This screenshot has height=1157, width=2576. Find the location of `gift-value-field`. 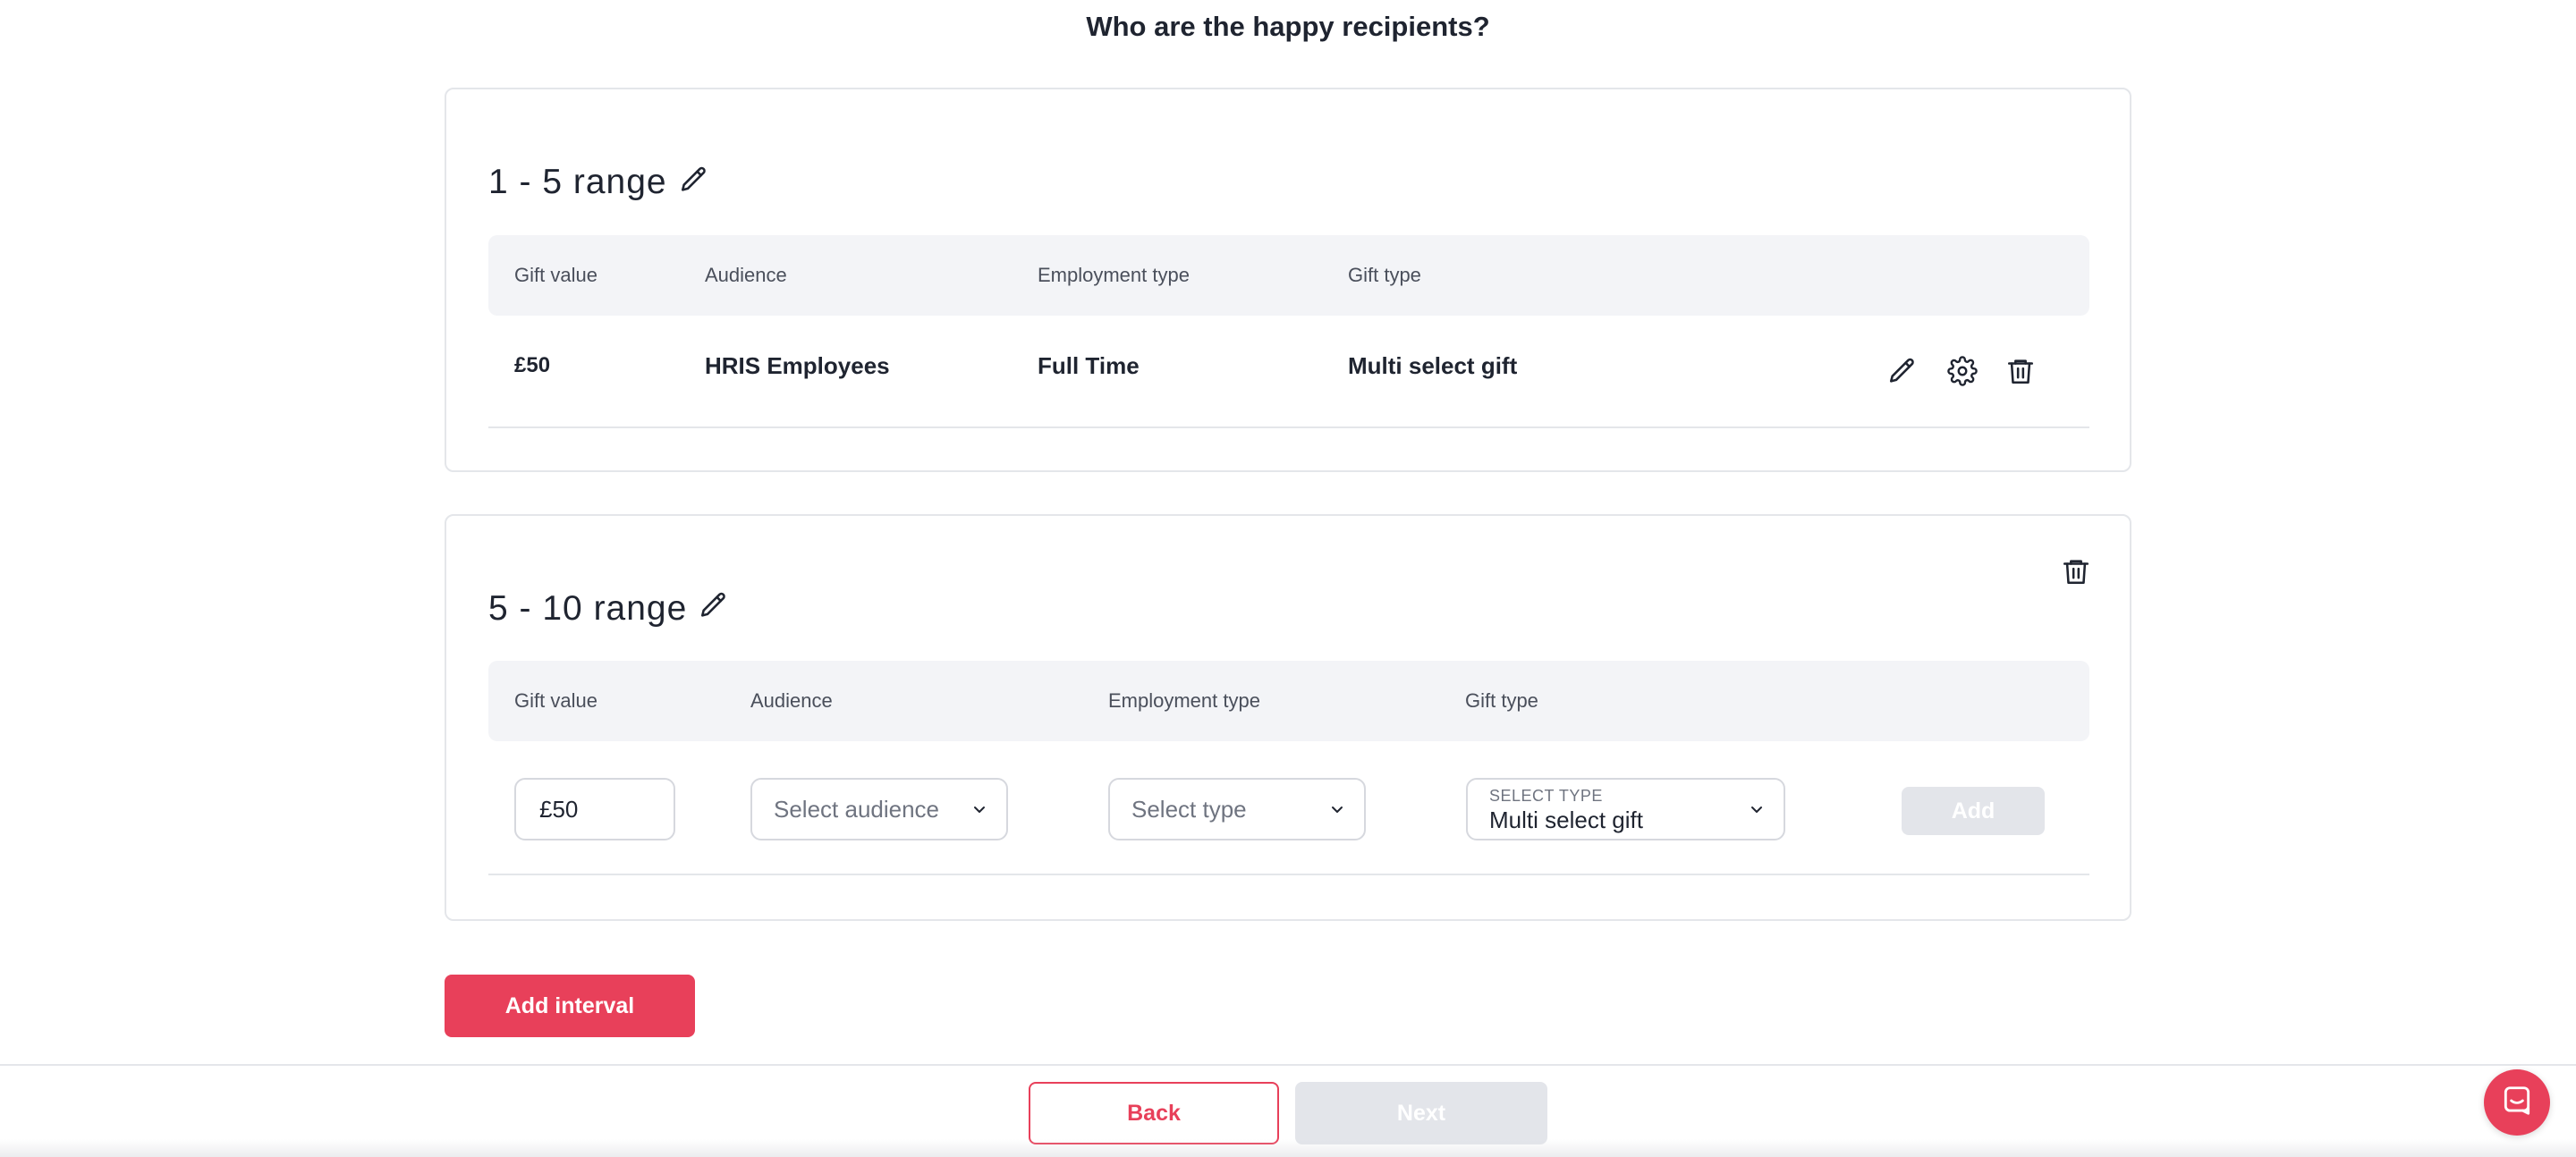

gift-value-field is located at coordinates (595, 809).